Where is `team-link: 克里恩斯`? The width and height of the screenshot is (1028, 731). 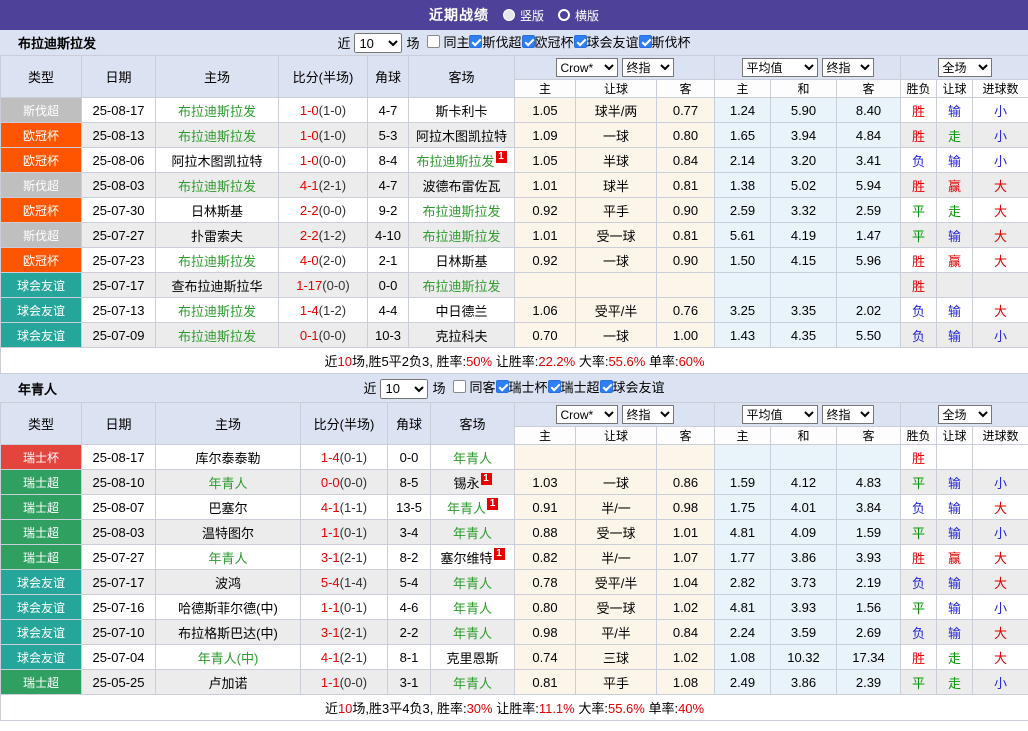
team-link: 克里恩斯 is located at coordinates (472, 658).